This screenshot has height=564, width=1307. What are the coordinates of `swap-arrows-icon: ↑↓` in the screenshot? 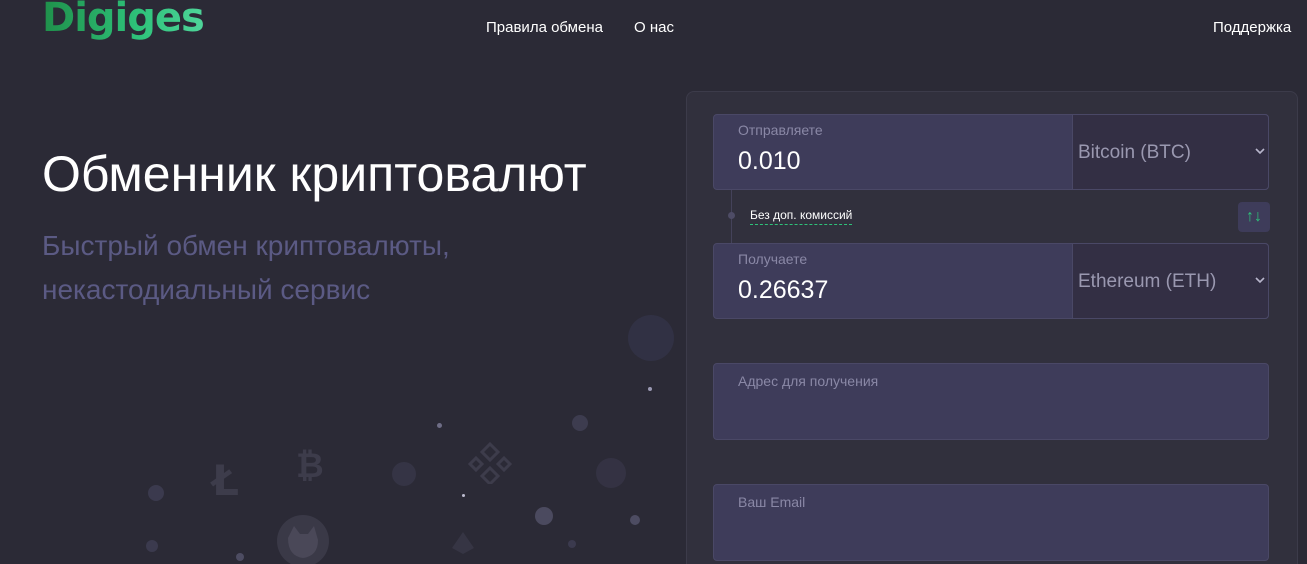 It's located at (1254, 216).